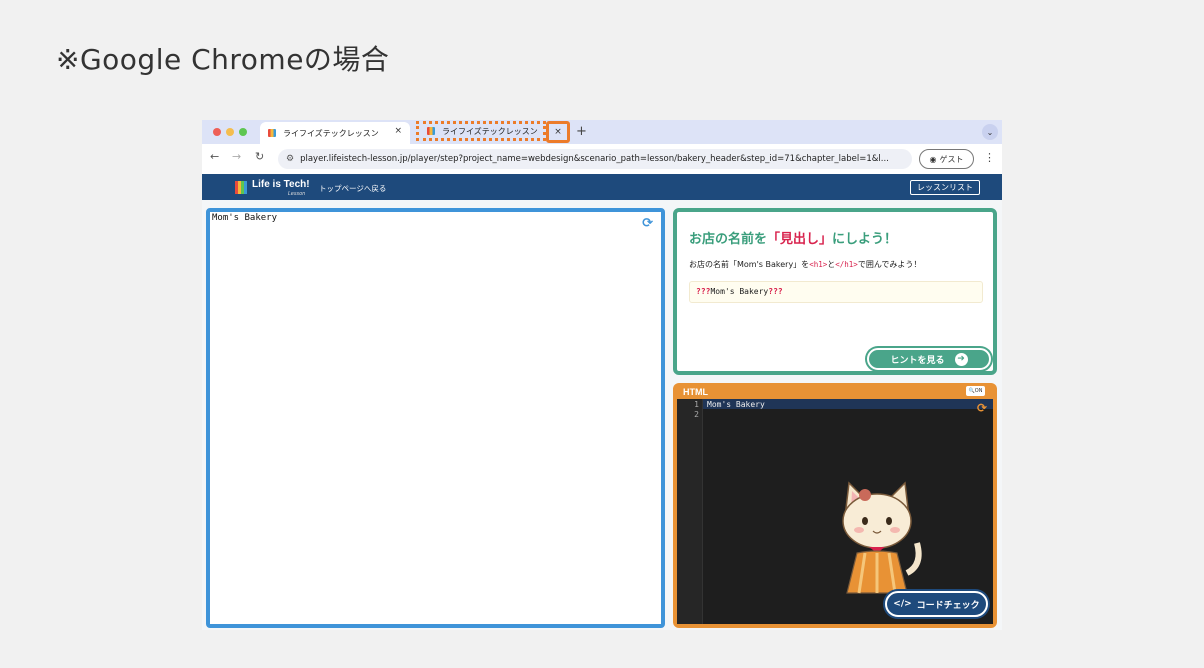 The image size is (1204, 668). What do you see at coordinates (695, 392) in the screenshot?
I see `editor-title: HTML` at bounding box center [695, 392].